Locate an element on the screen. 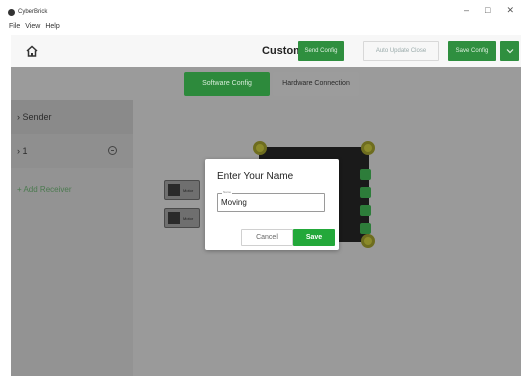  home-icon is located at coordinates (32, 51).